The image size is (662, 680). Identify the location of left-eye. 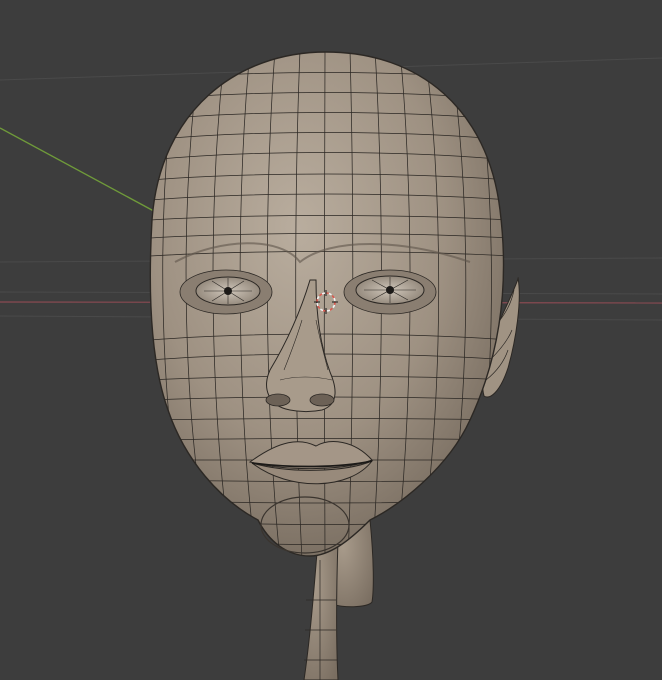
(226, 292).